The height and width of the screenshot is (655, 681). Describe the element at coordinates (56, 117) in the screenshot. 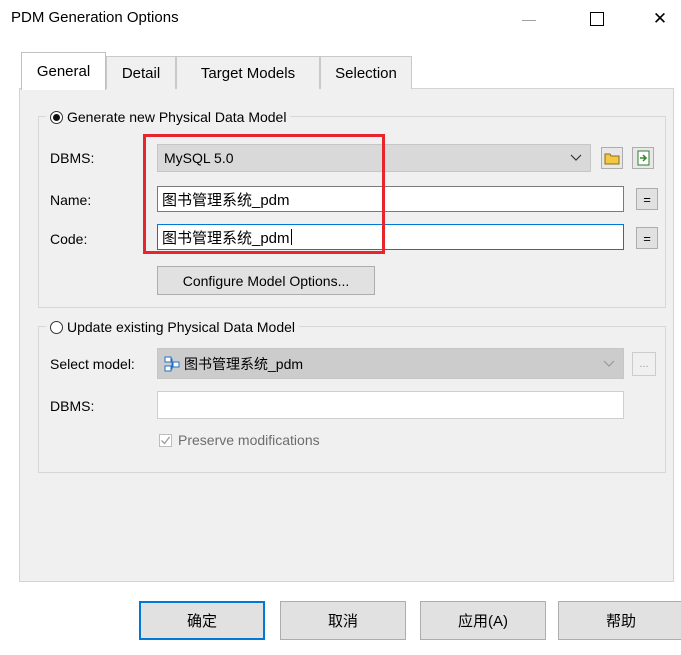

I see `generate-radio-indicator` at that location.